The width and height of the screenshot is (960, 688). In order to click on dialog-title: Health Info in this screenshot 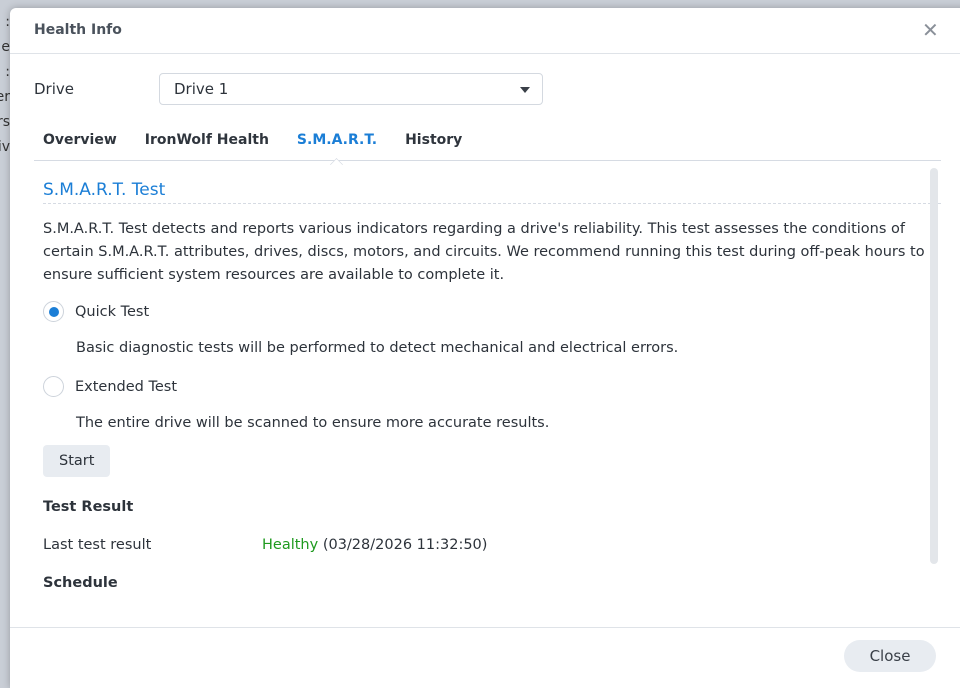, I will do `click(78, 30)`.